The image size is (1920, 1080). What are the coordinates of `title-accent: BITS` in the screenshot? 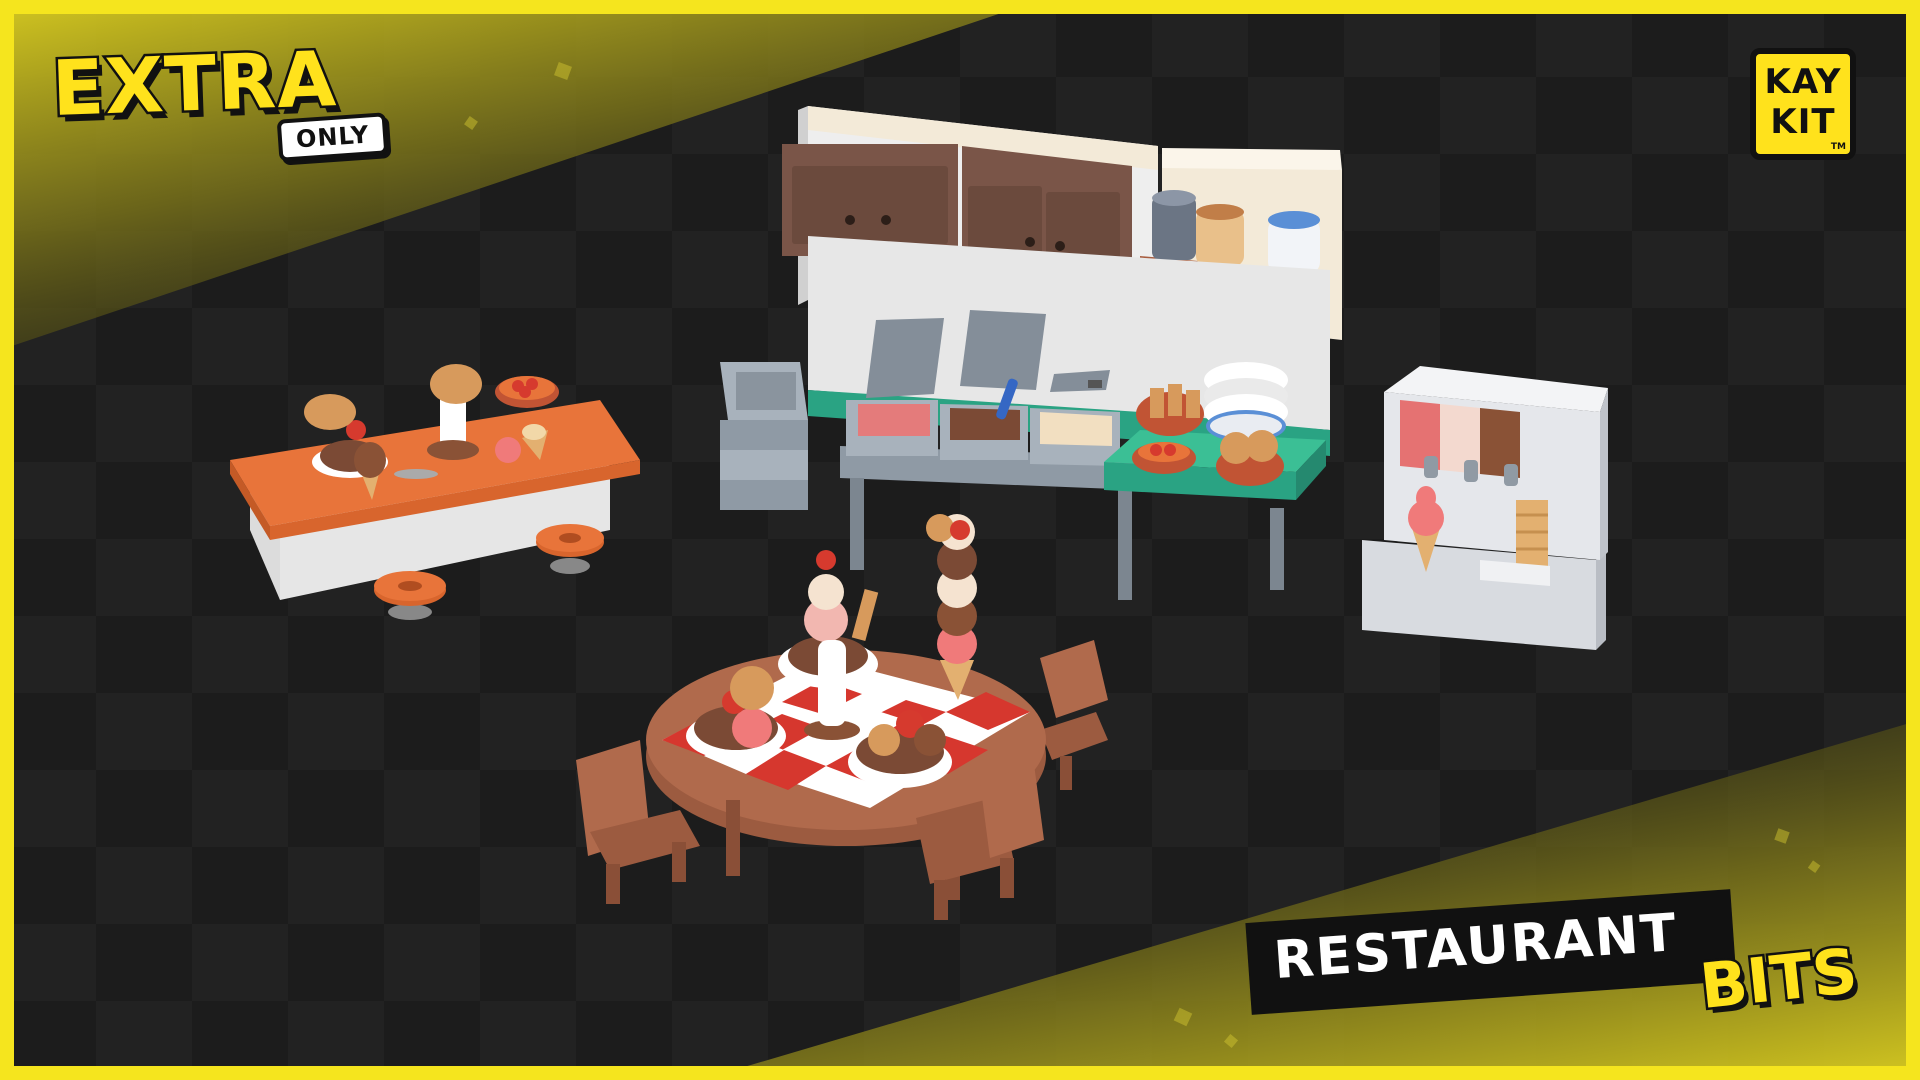 It's located at (1778, 978).